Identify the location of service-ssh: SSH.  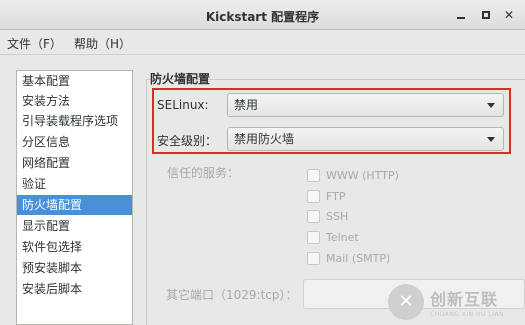
(327, 216).